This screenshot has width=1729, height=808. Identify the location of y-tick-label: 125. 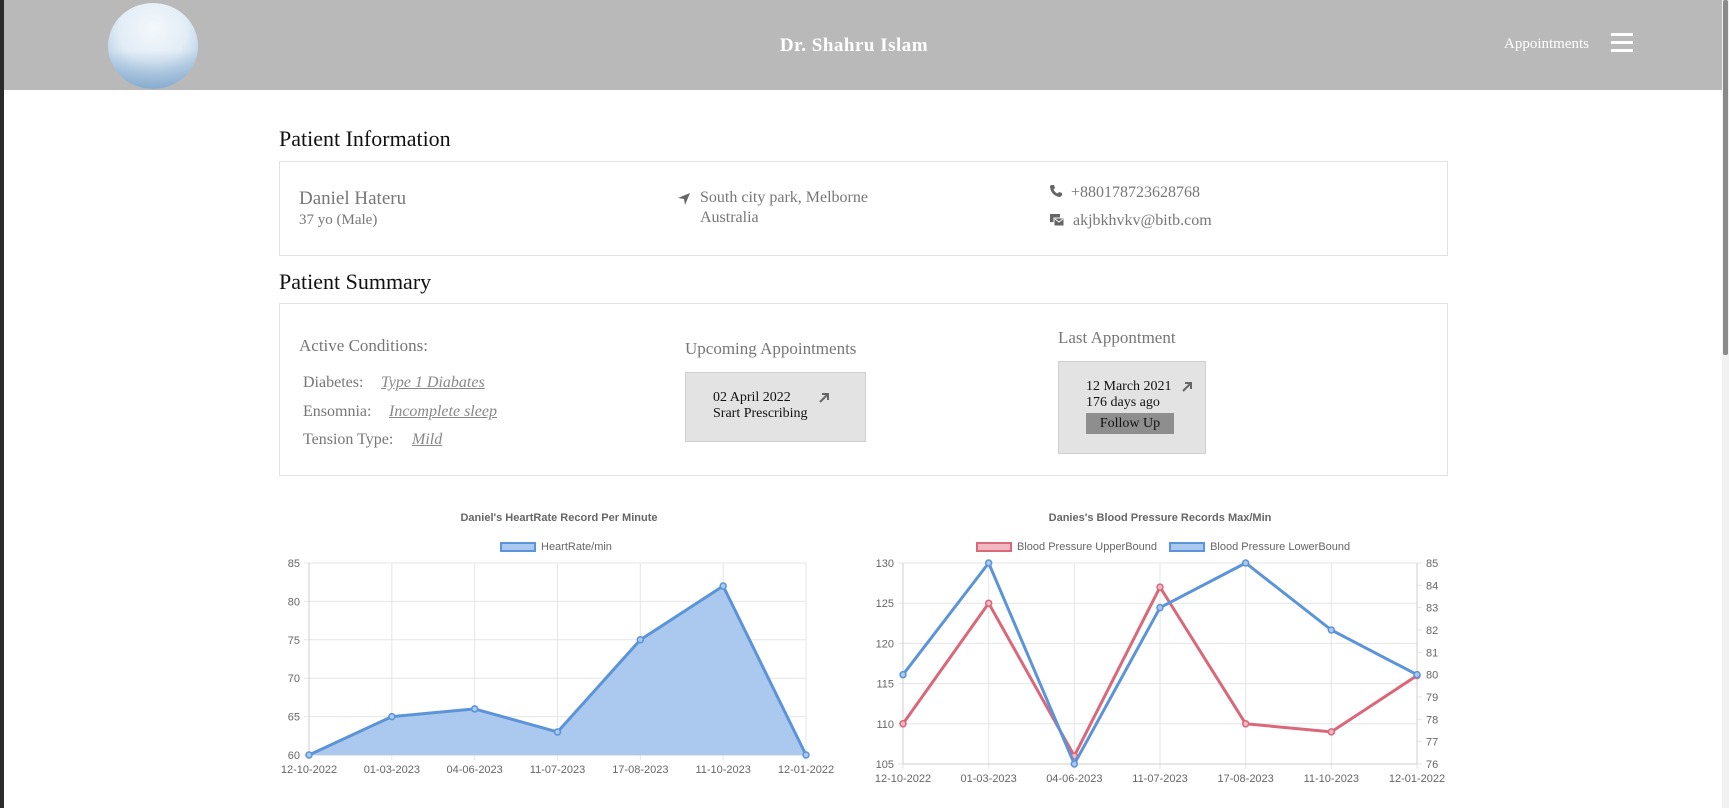
(885, 604).